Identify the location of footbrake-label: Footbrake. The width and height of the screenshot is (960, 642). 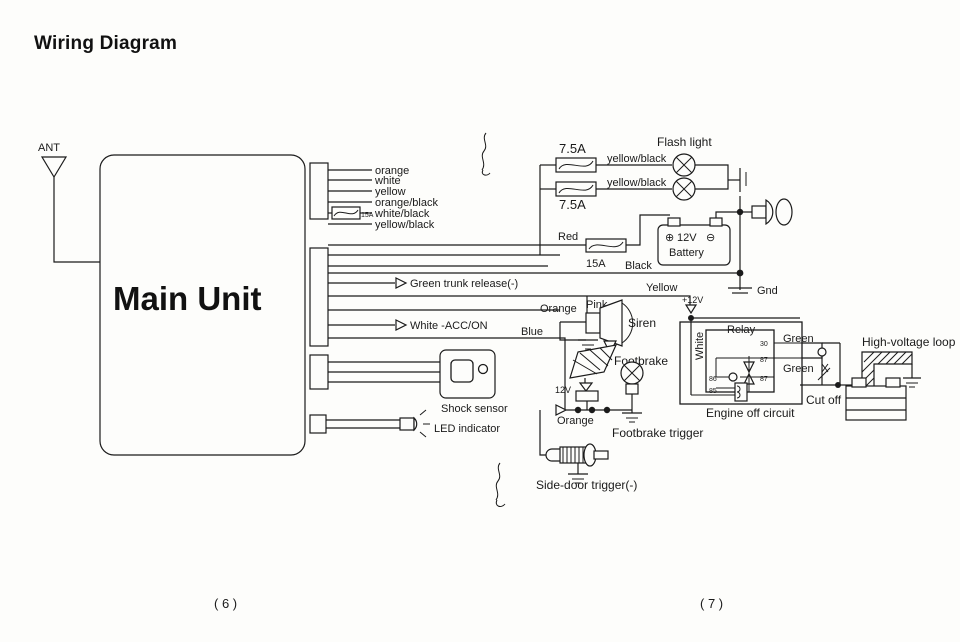
(641, 361).